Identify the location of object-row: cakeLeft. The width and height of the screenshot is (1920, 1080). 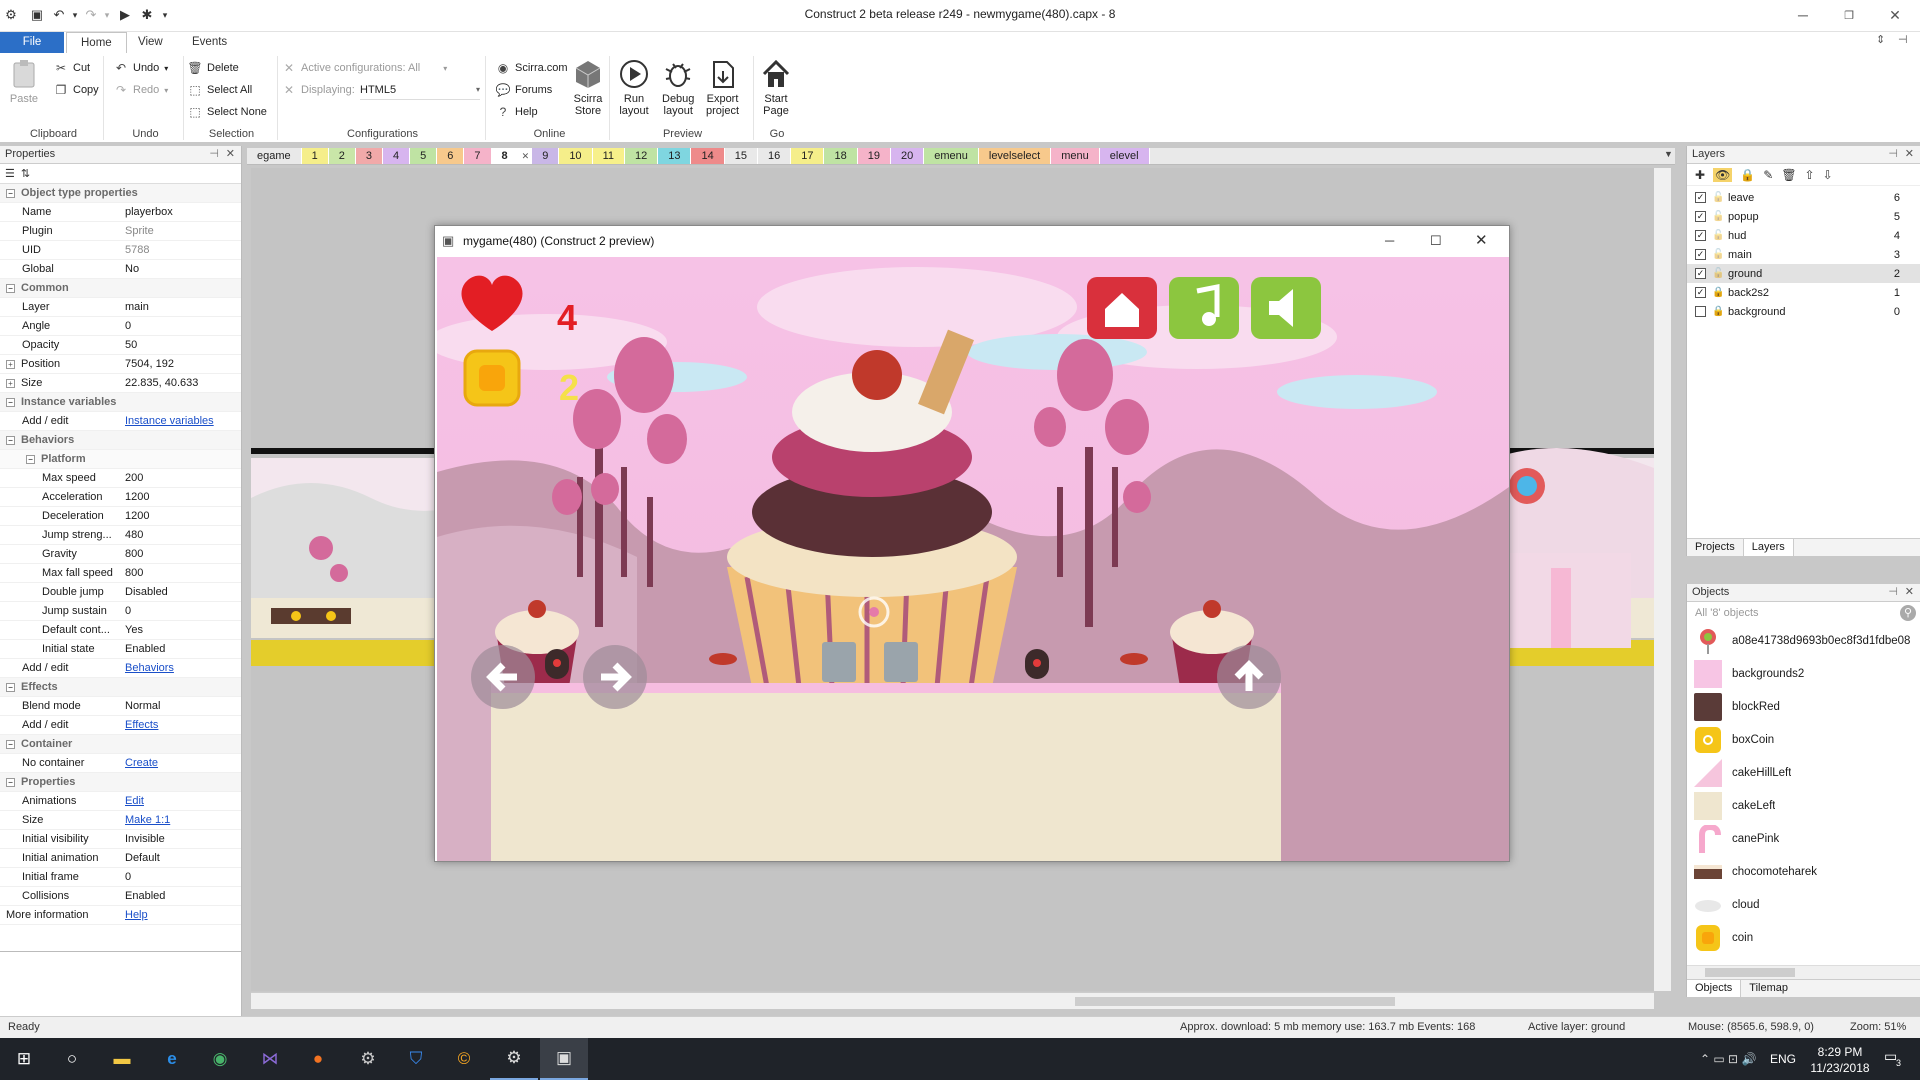
(1803, 805).